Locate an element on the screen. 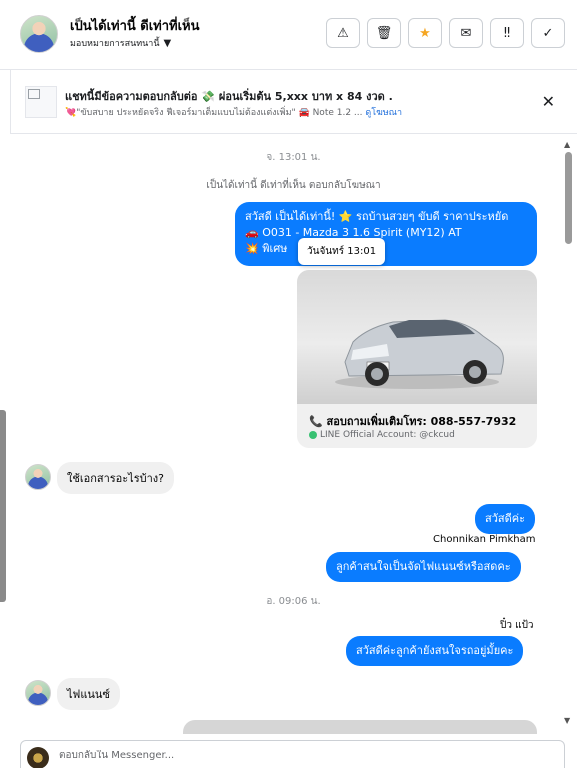 The height and width of the screenshot is (768, 577). timestamp-separator: อ. 09:06 น. is located at coordinates (293, 601).